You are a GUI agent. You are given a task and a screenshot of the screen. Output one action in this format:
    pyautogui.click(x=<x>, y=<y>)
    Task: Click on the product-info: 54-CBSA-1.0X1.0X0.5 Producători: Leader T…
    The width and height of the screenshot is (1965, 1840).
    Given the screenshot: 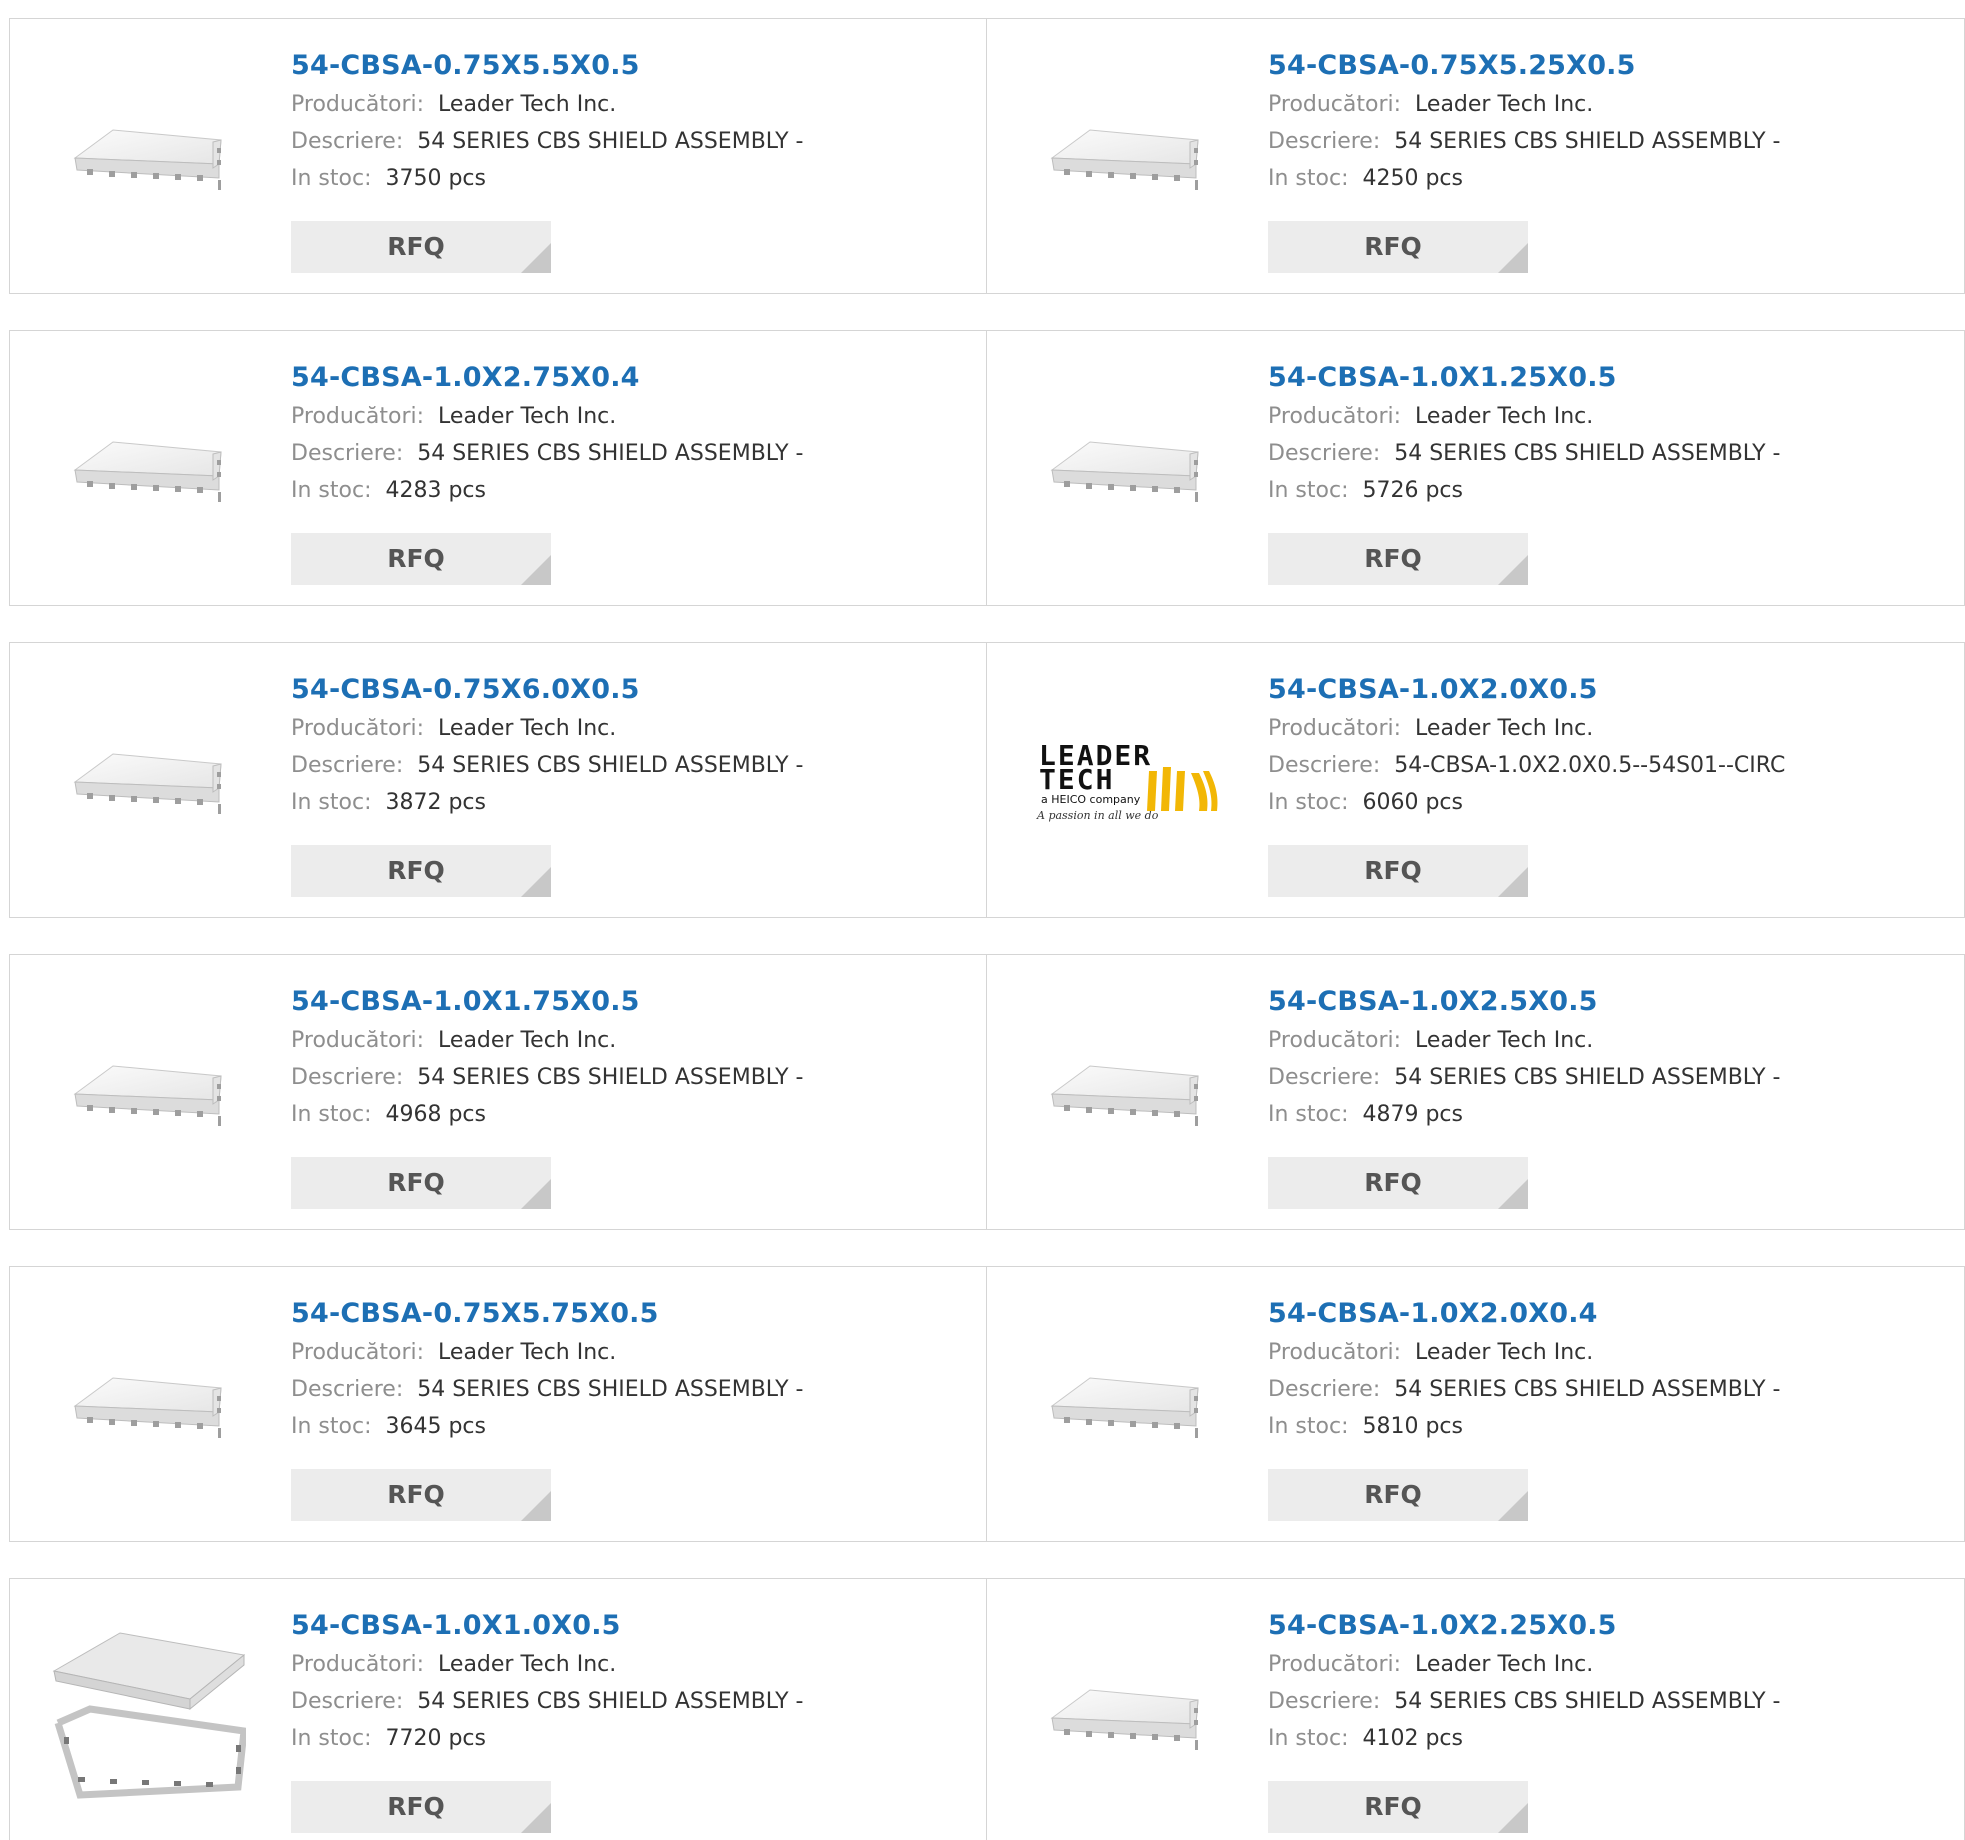 What is the action you would take?
    pyautogui.click(x=631, y=1680)
    